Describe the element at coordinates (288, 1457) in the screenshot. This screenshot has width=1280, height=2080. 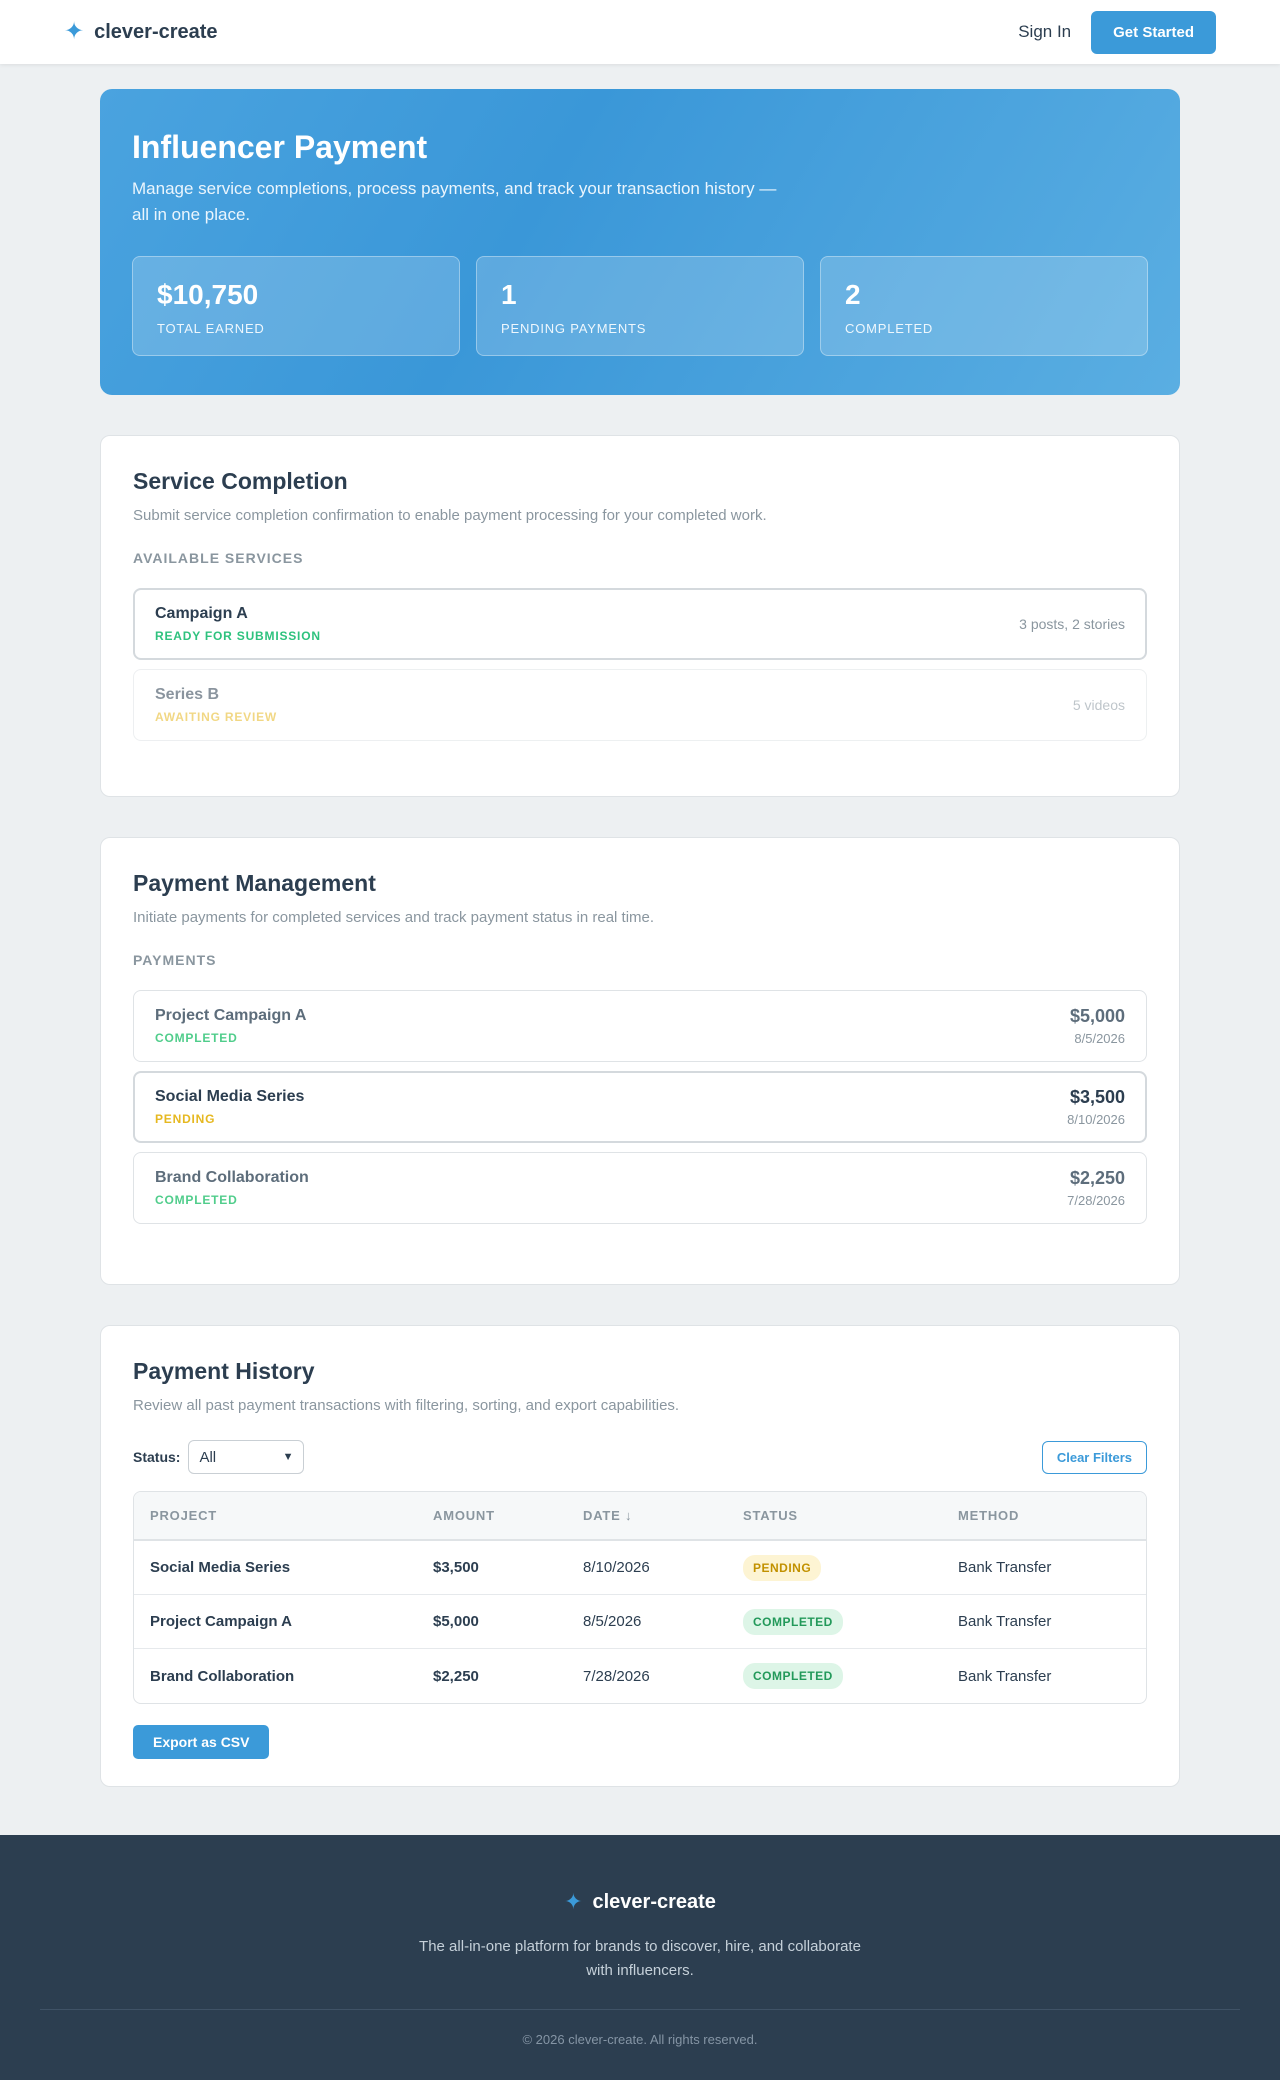
I see `chevron-down-icon: ▼` at that location.